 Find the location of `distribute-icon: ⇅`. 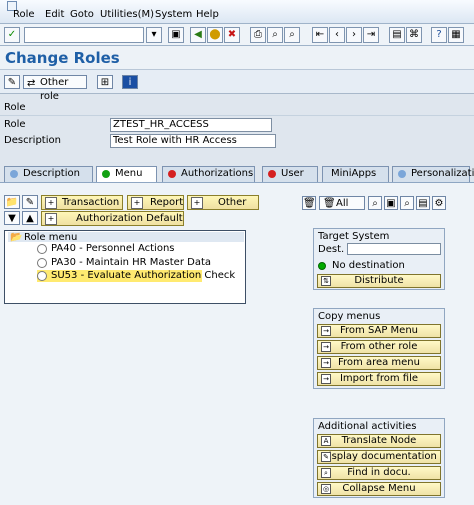

distribute-icon: ⇅ is located at coordinates (326, 281).